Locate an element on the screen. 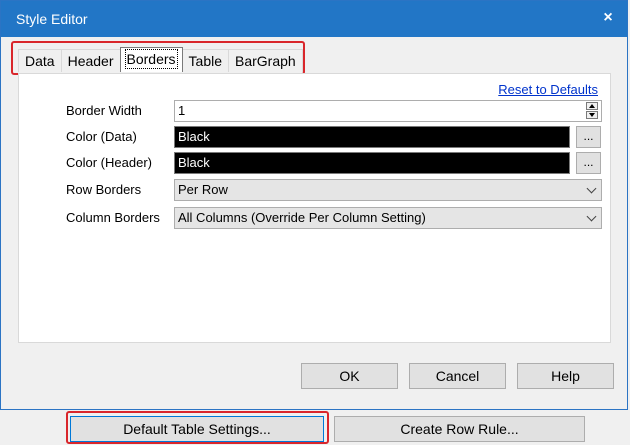  color-data-field: Black is located at coordinates (372, 137).